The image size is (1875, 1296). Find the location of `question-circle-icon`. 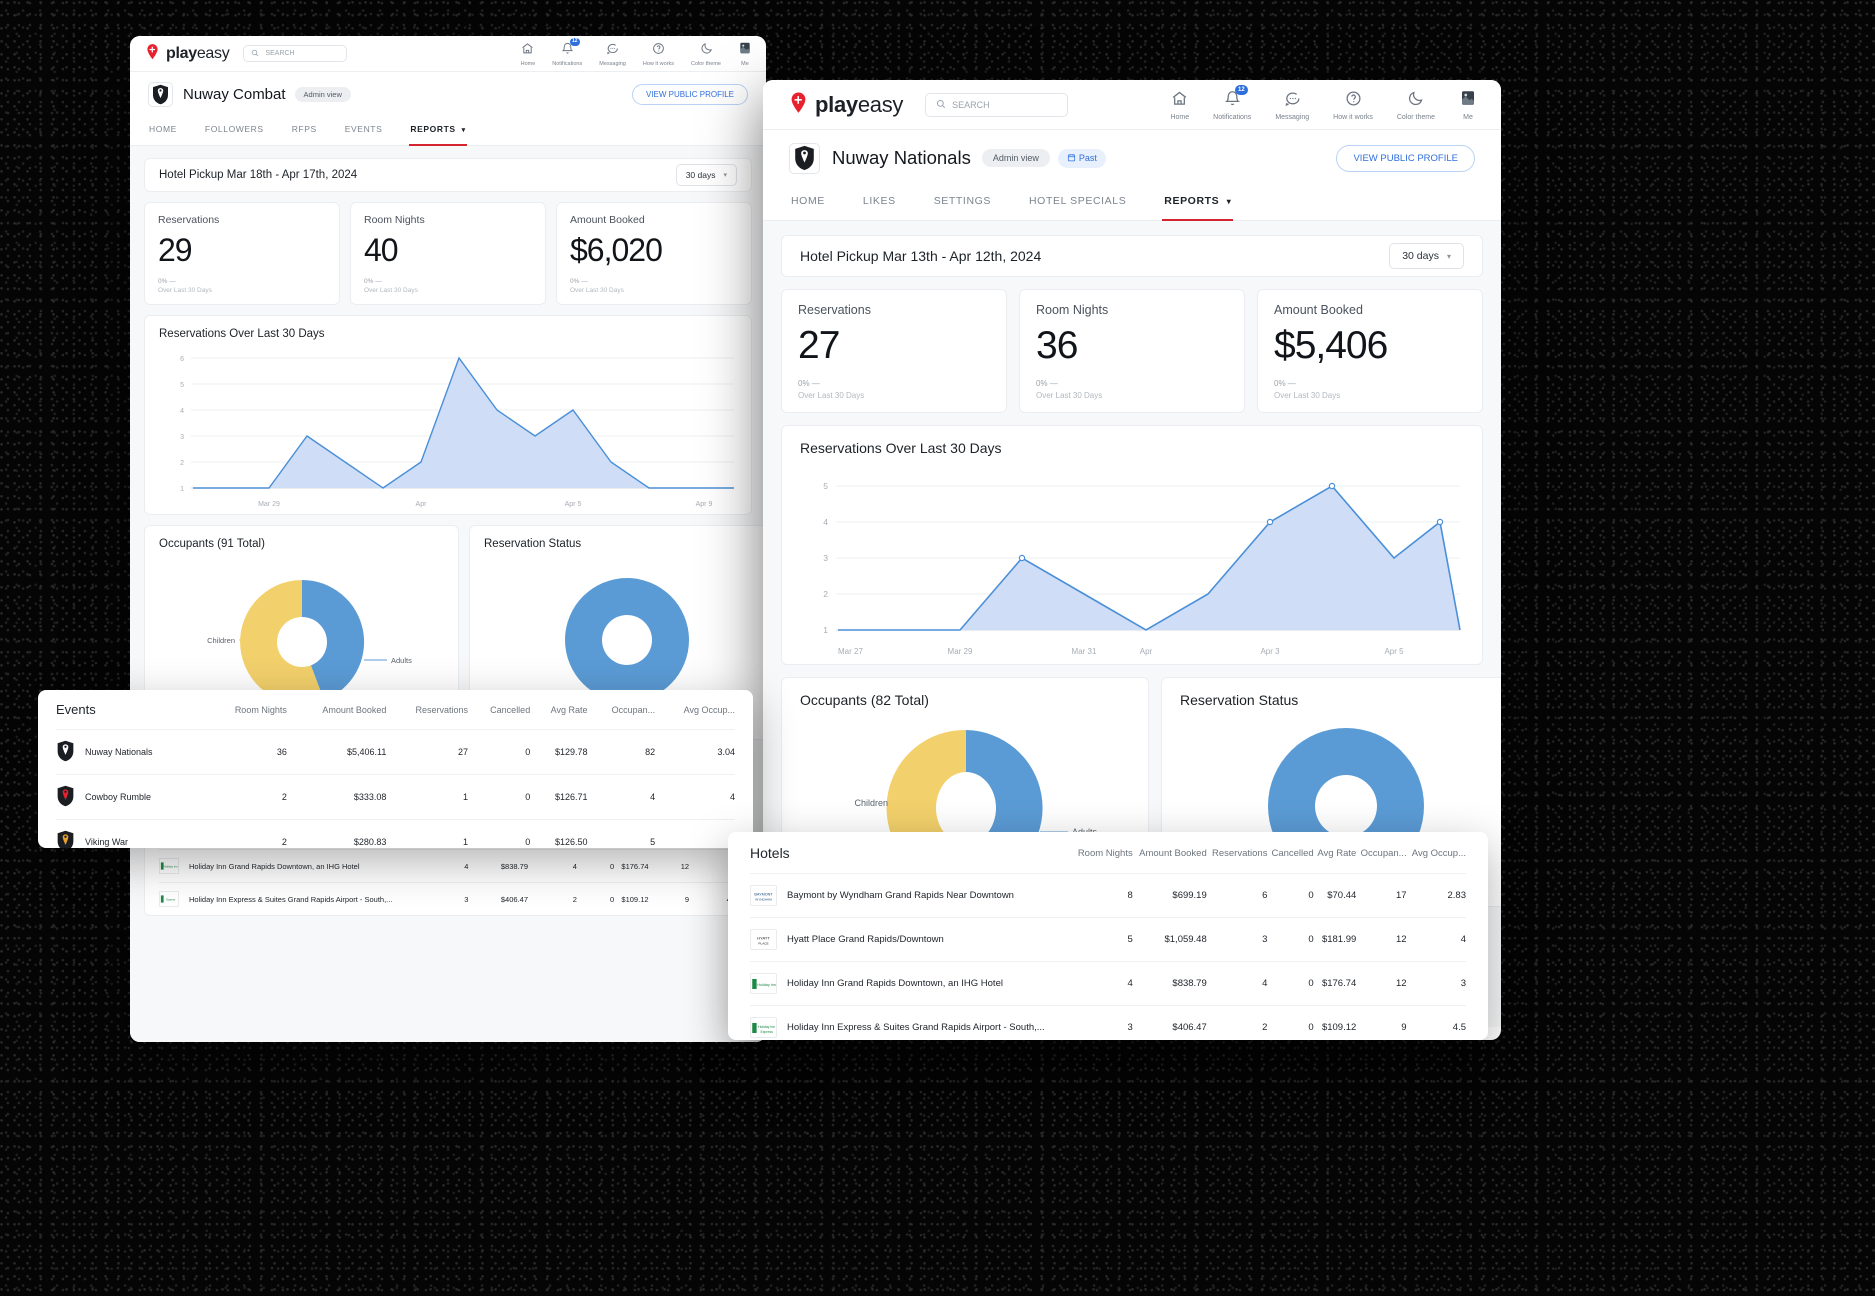

question-circle-icon is located at coordinates (1353, 100).